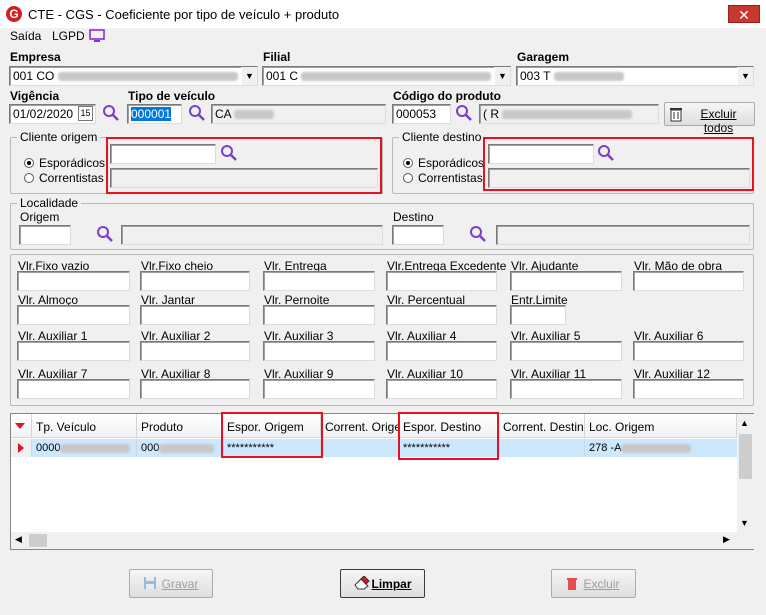  What do you see at coordinates (85, 113) in the screenshot?
I see `calendar-icon: 15` at bounding box center [85, 113].